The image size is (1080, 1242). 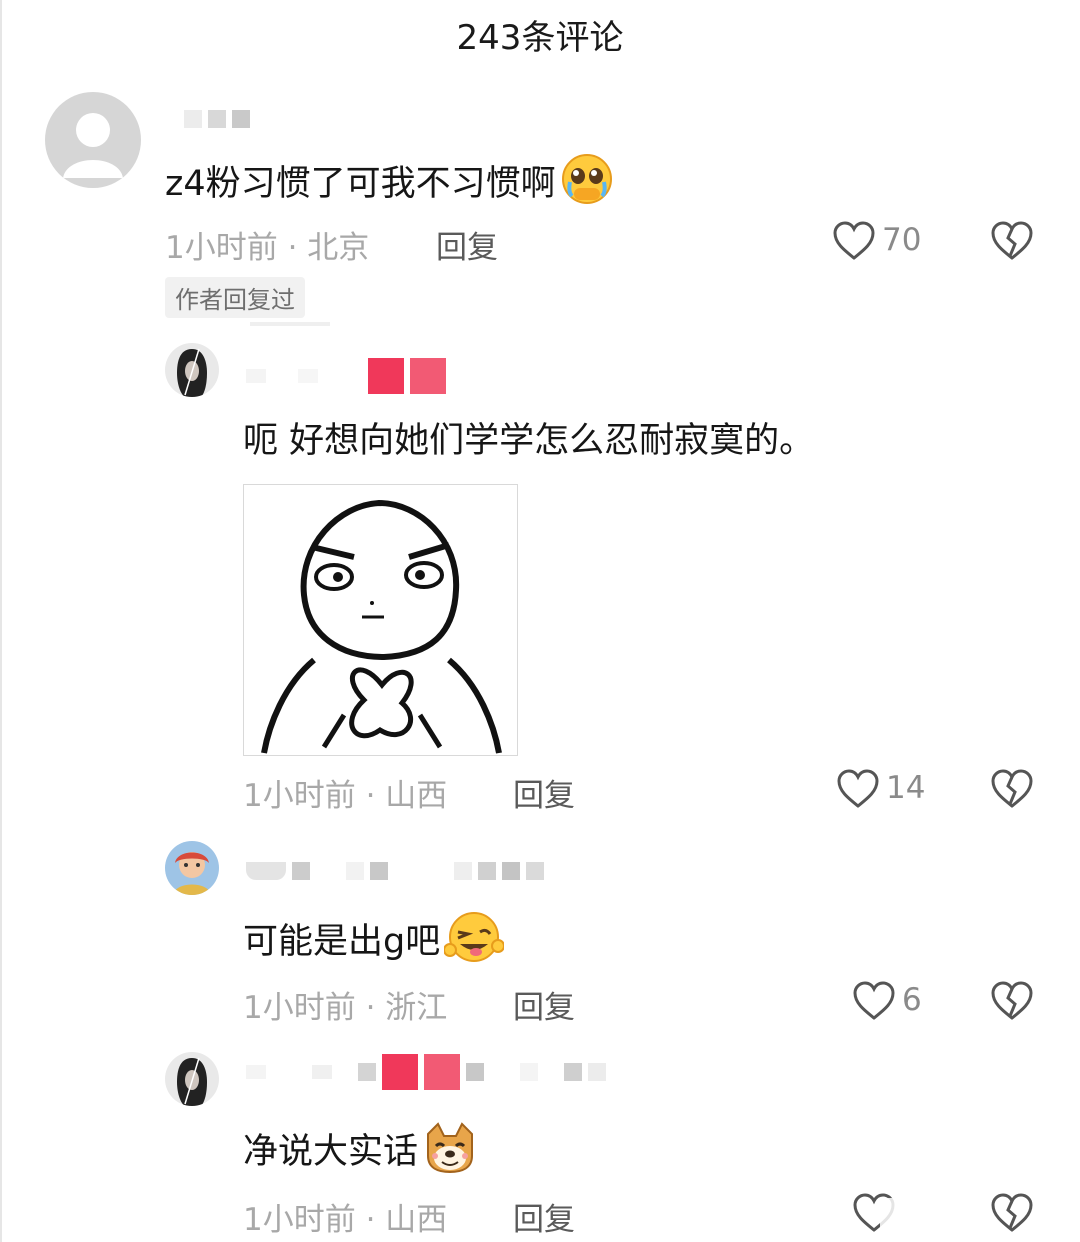 What do you see at coordinates (290, 324) in the screenshot?
I see `tag-divider` at bounding box center [290, 324].